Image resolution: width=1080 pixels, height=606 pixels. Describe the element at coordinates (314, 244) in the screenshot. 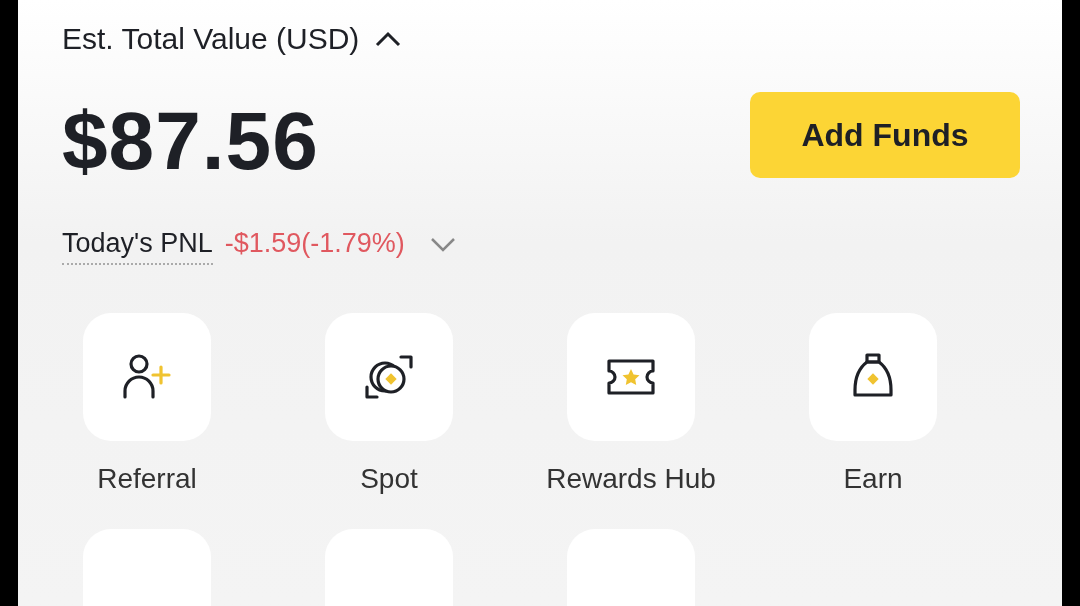

I see `pnl-value: -$1.59(-1.79%)` at that location.